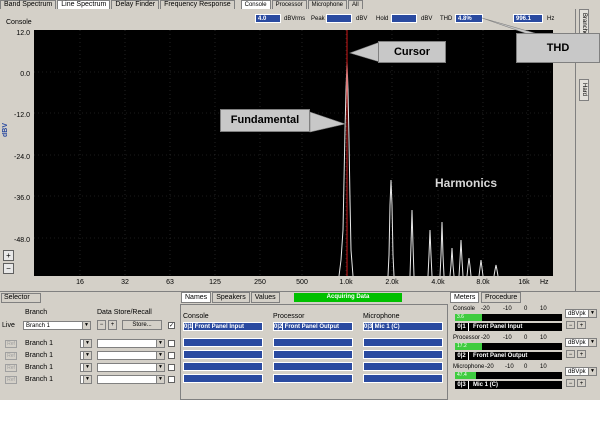 Image resolution: width=609 pixels, height=423 pixels. I want to click on meter-channel-console: 0|1 Front Panel Input, so click(508, 327).